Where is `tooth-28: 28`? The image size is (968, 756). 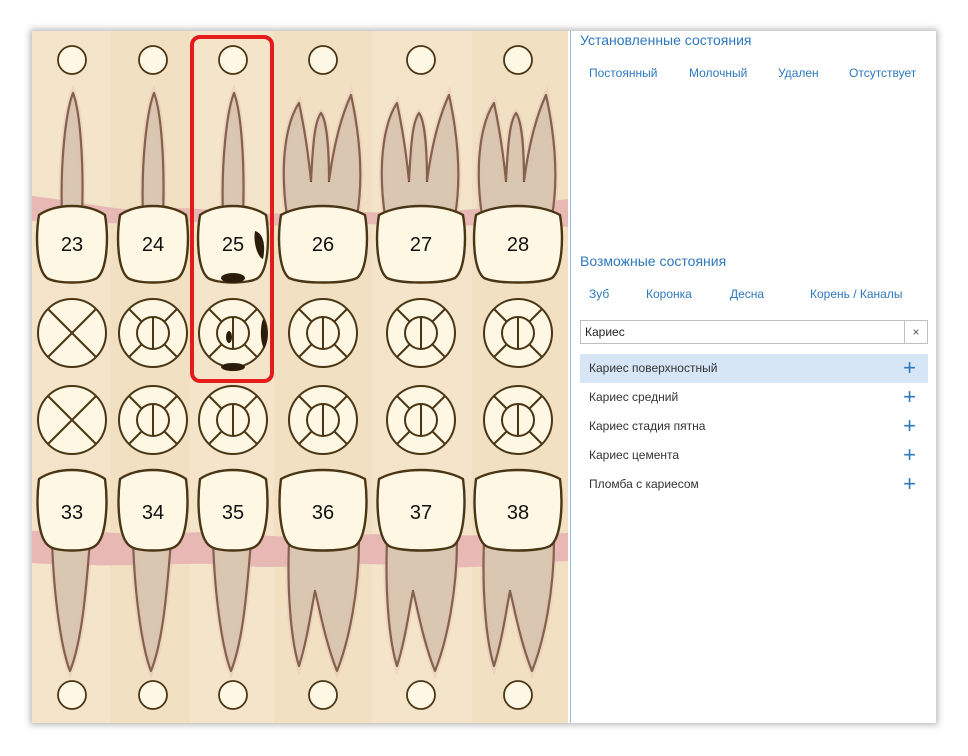 tooth-28: 28 is located at coordinates (518, 184).